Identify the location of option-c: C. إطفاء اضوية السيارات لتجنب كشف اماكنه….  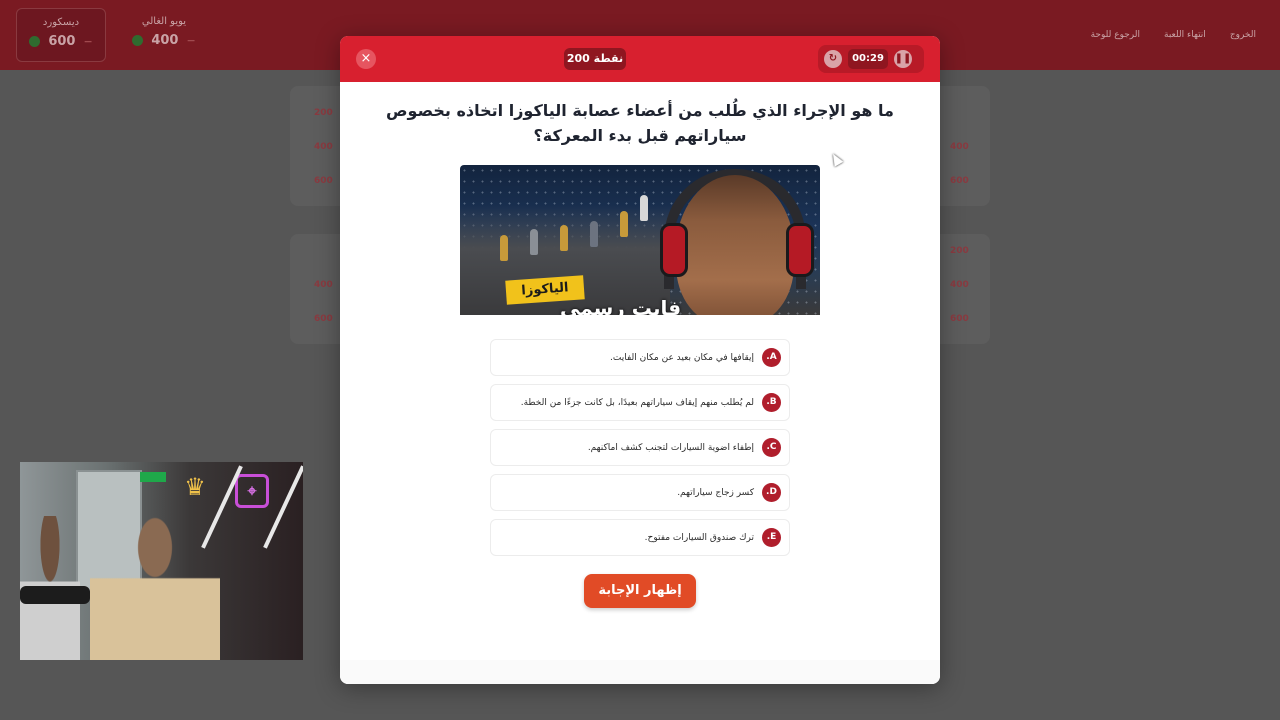
(640, 447).